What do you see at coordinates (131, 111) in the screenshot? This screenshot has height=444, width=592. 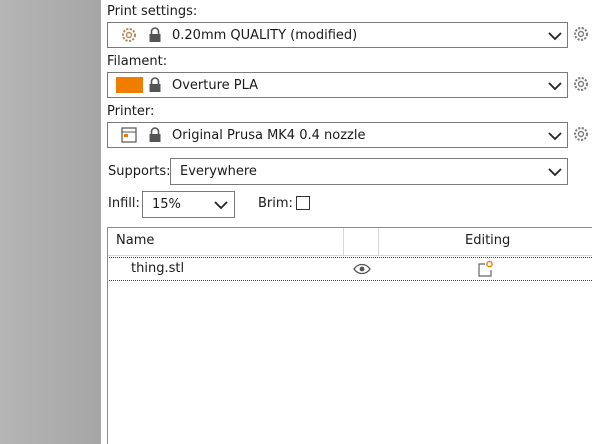 I see `printer-label: Printer:` at bounding box center [131, 111].